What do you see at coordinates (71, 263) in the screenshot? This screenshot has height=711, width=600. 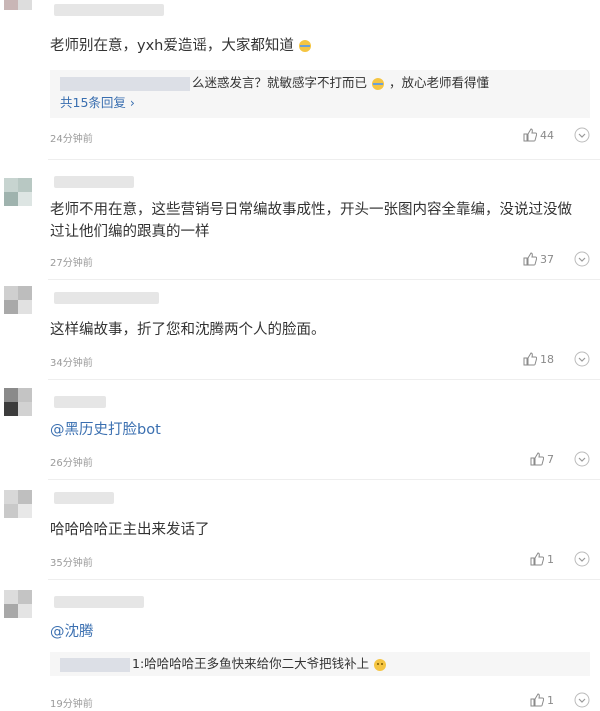 I see `comment-time: 27分钟前` at bounding box center [71, 263].